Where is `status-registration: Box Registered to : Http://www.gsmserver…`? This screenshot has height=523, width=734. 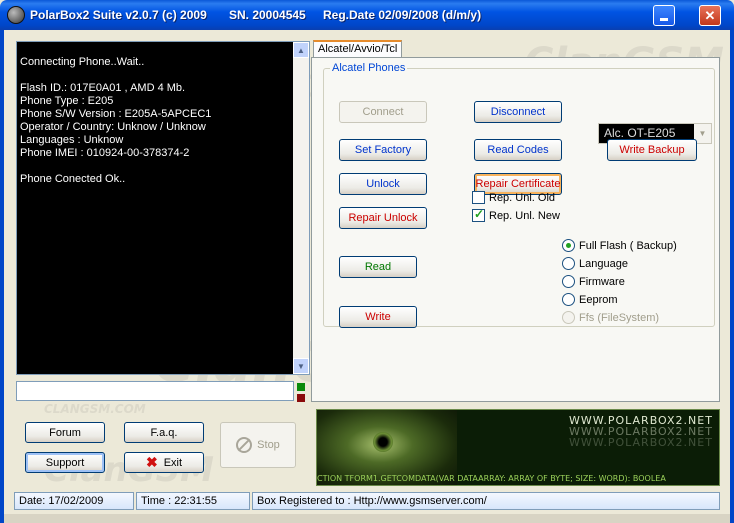
status-registration: Box Registered to : Http://www.gsmserver… is located at coordinates (486, 501).